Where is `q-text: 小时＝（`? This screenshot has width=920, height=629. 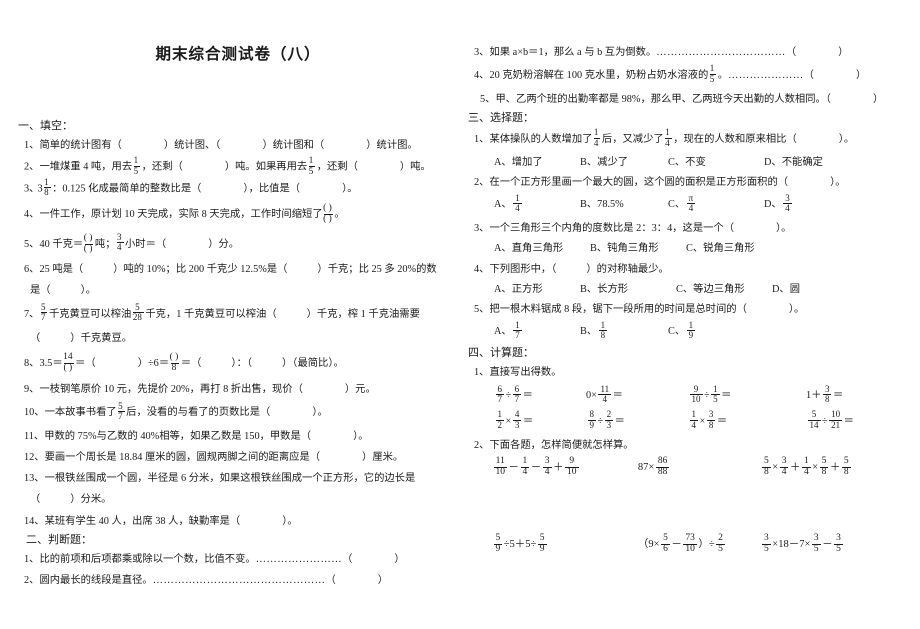
q-text: 小时＝（ is located at coordinates (146, 244).